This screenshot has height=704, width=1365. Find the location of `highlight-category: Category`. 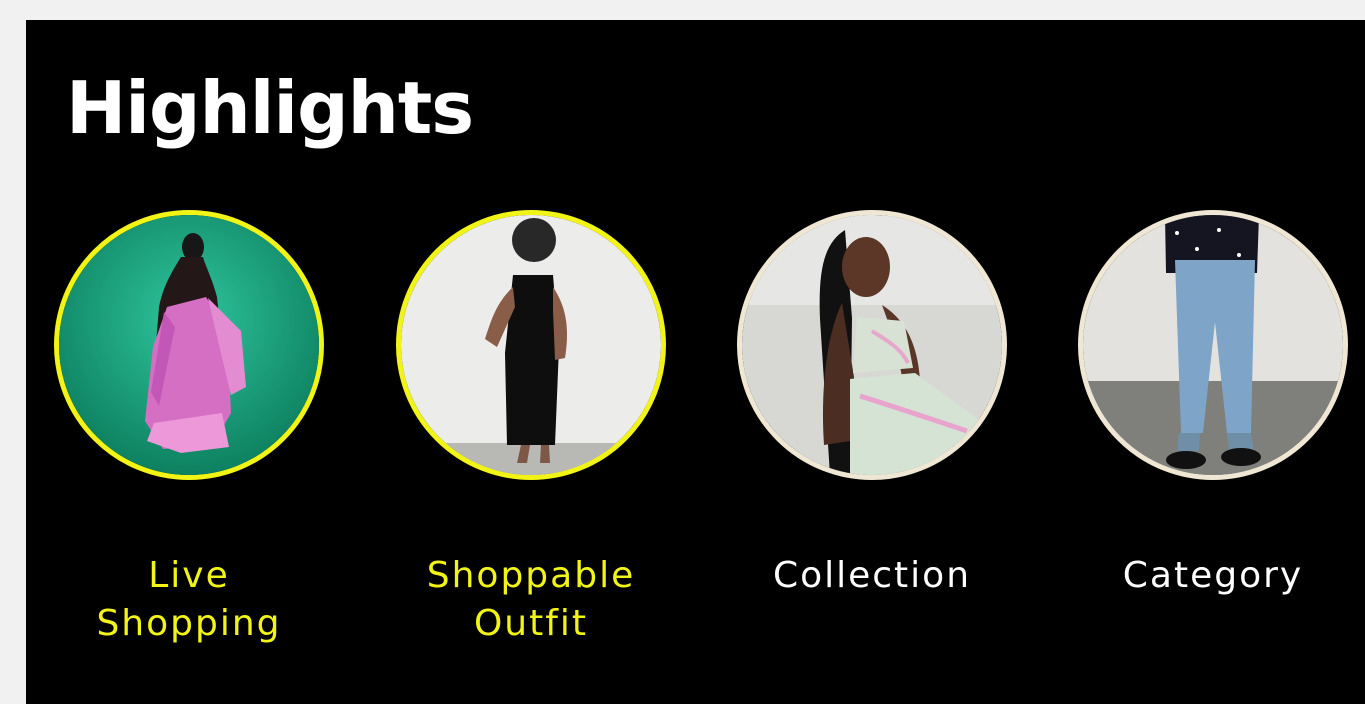

highlight-category: Category is located at coordinates (1213, 440).